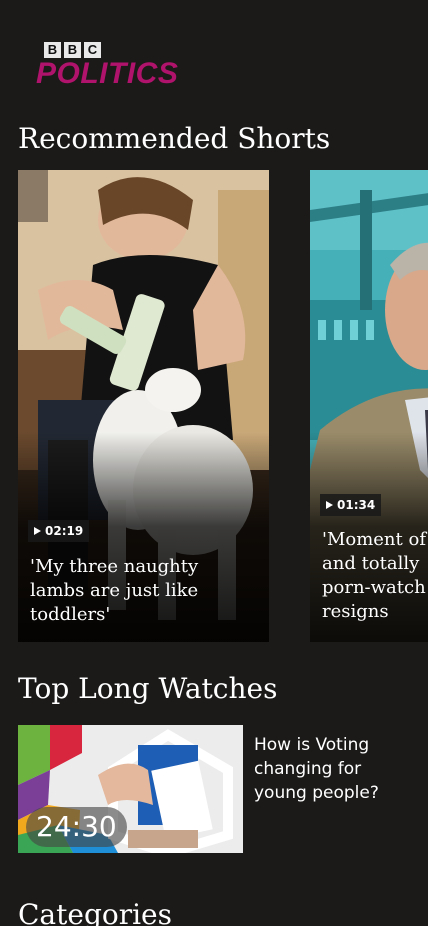  I want to click on duration-badge: 02:19, so click(59, 531).